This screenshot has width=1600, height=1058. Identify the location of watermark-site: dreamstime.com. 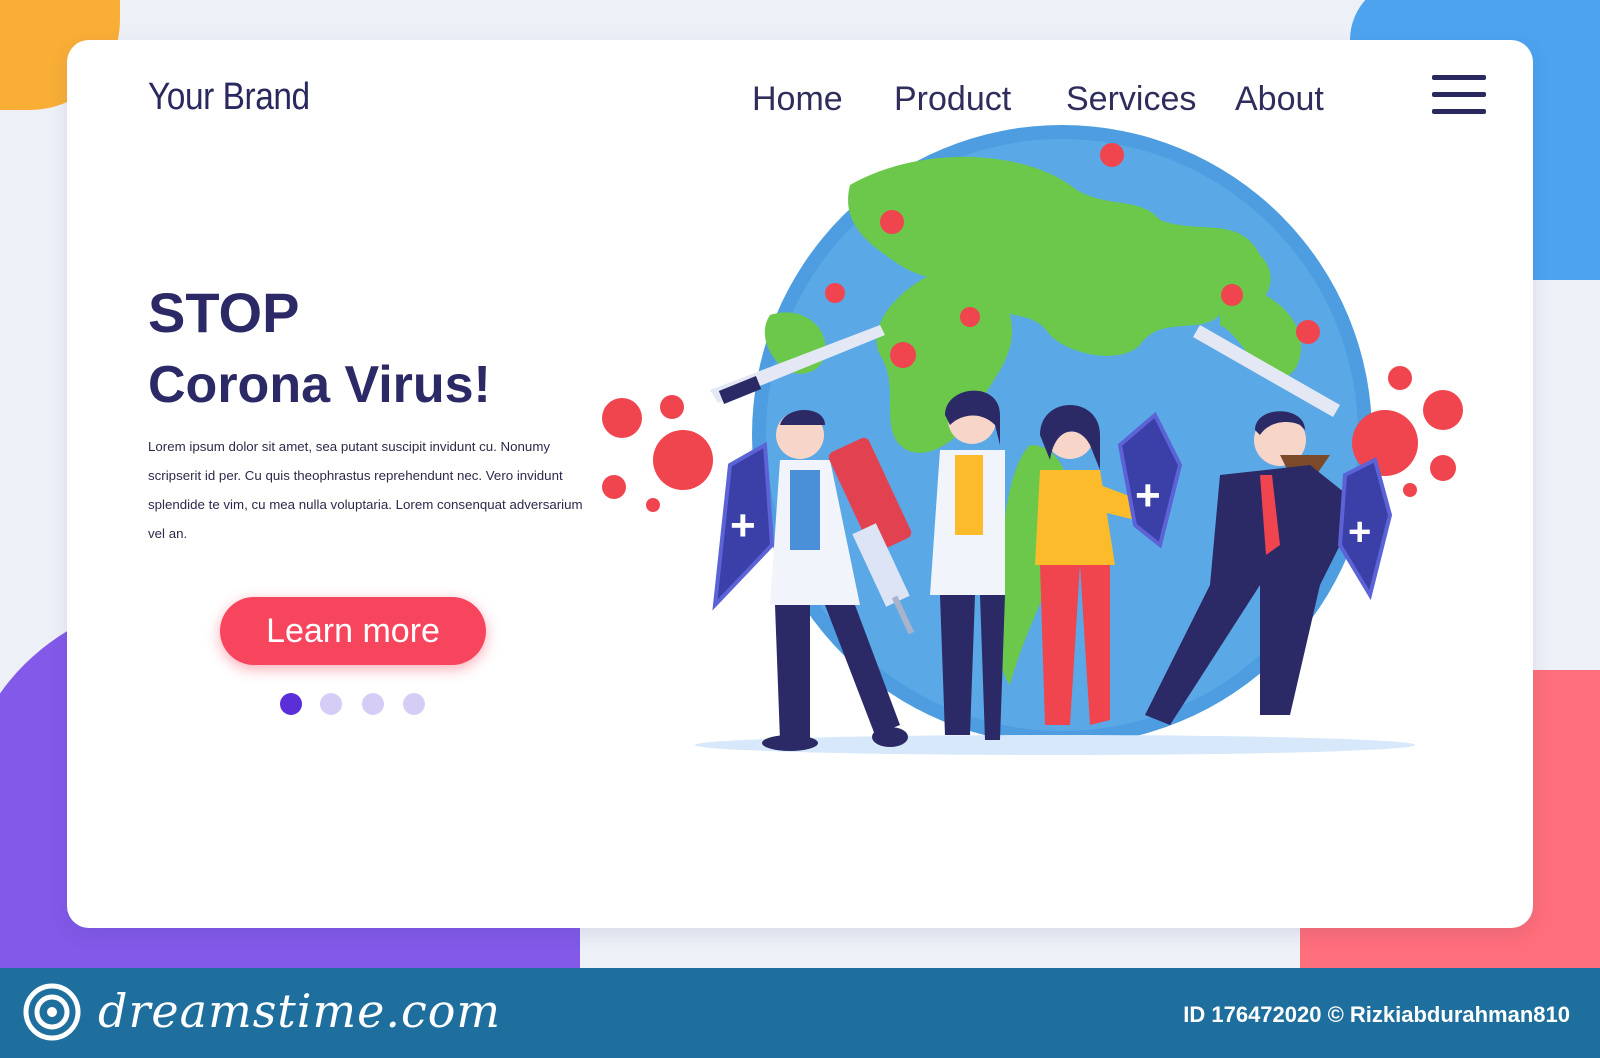
(300, 1011).